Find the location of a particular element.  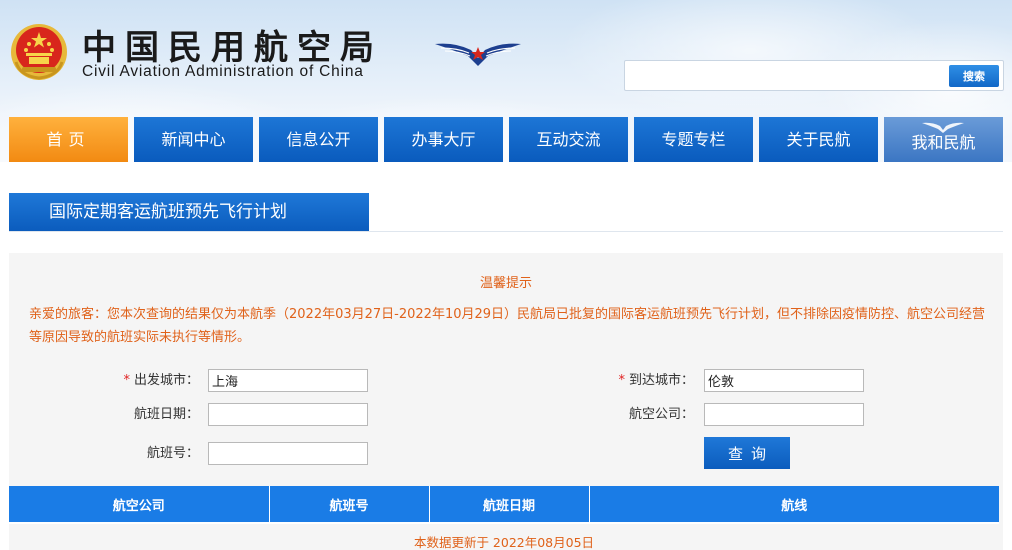

arrival-label: * 到达城市： is located at coordinates (651, 381).